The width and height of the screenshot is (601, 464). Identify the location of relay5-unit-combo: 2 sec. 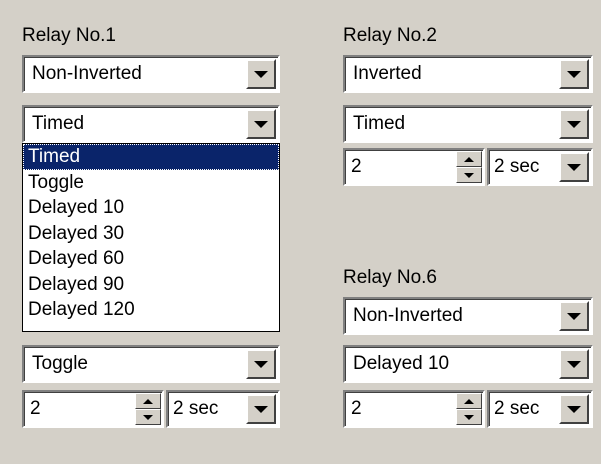
(223, 409).